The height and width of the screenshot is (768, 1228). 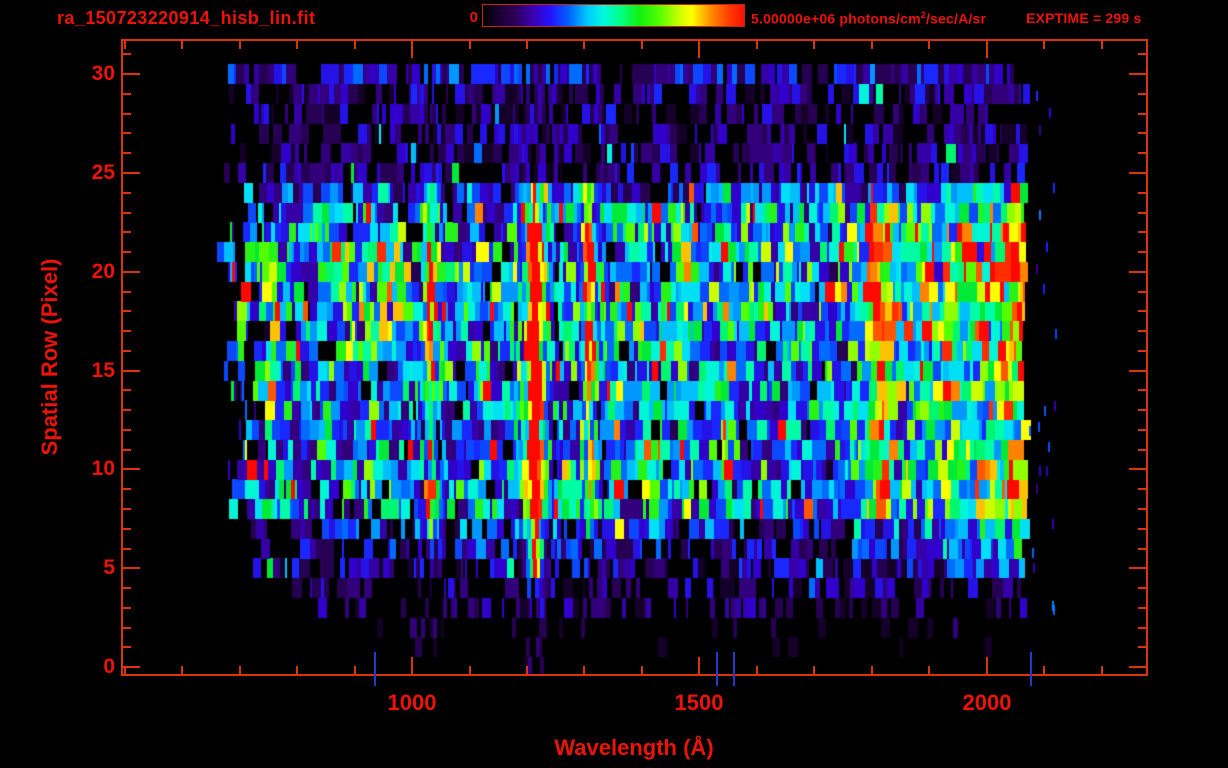 I want to click on colorbar-gradient, so click(x=613, y=15).